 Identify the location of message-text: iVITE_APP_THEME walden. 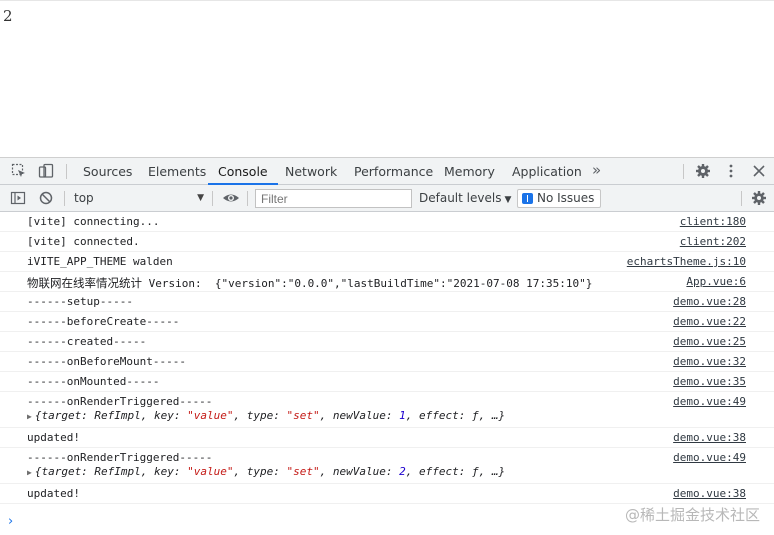
(100, 261).